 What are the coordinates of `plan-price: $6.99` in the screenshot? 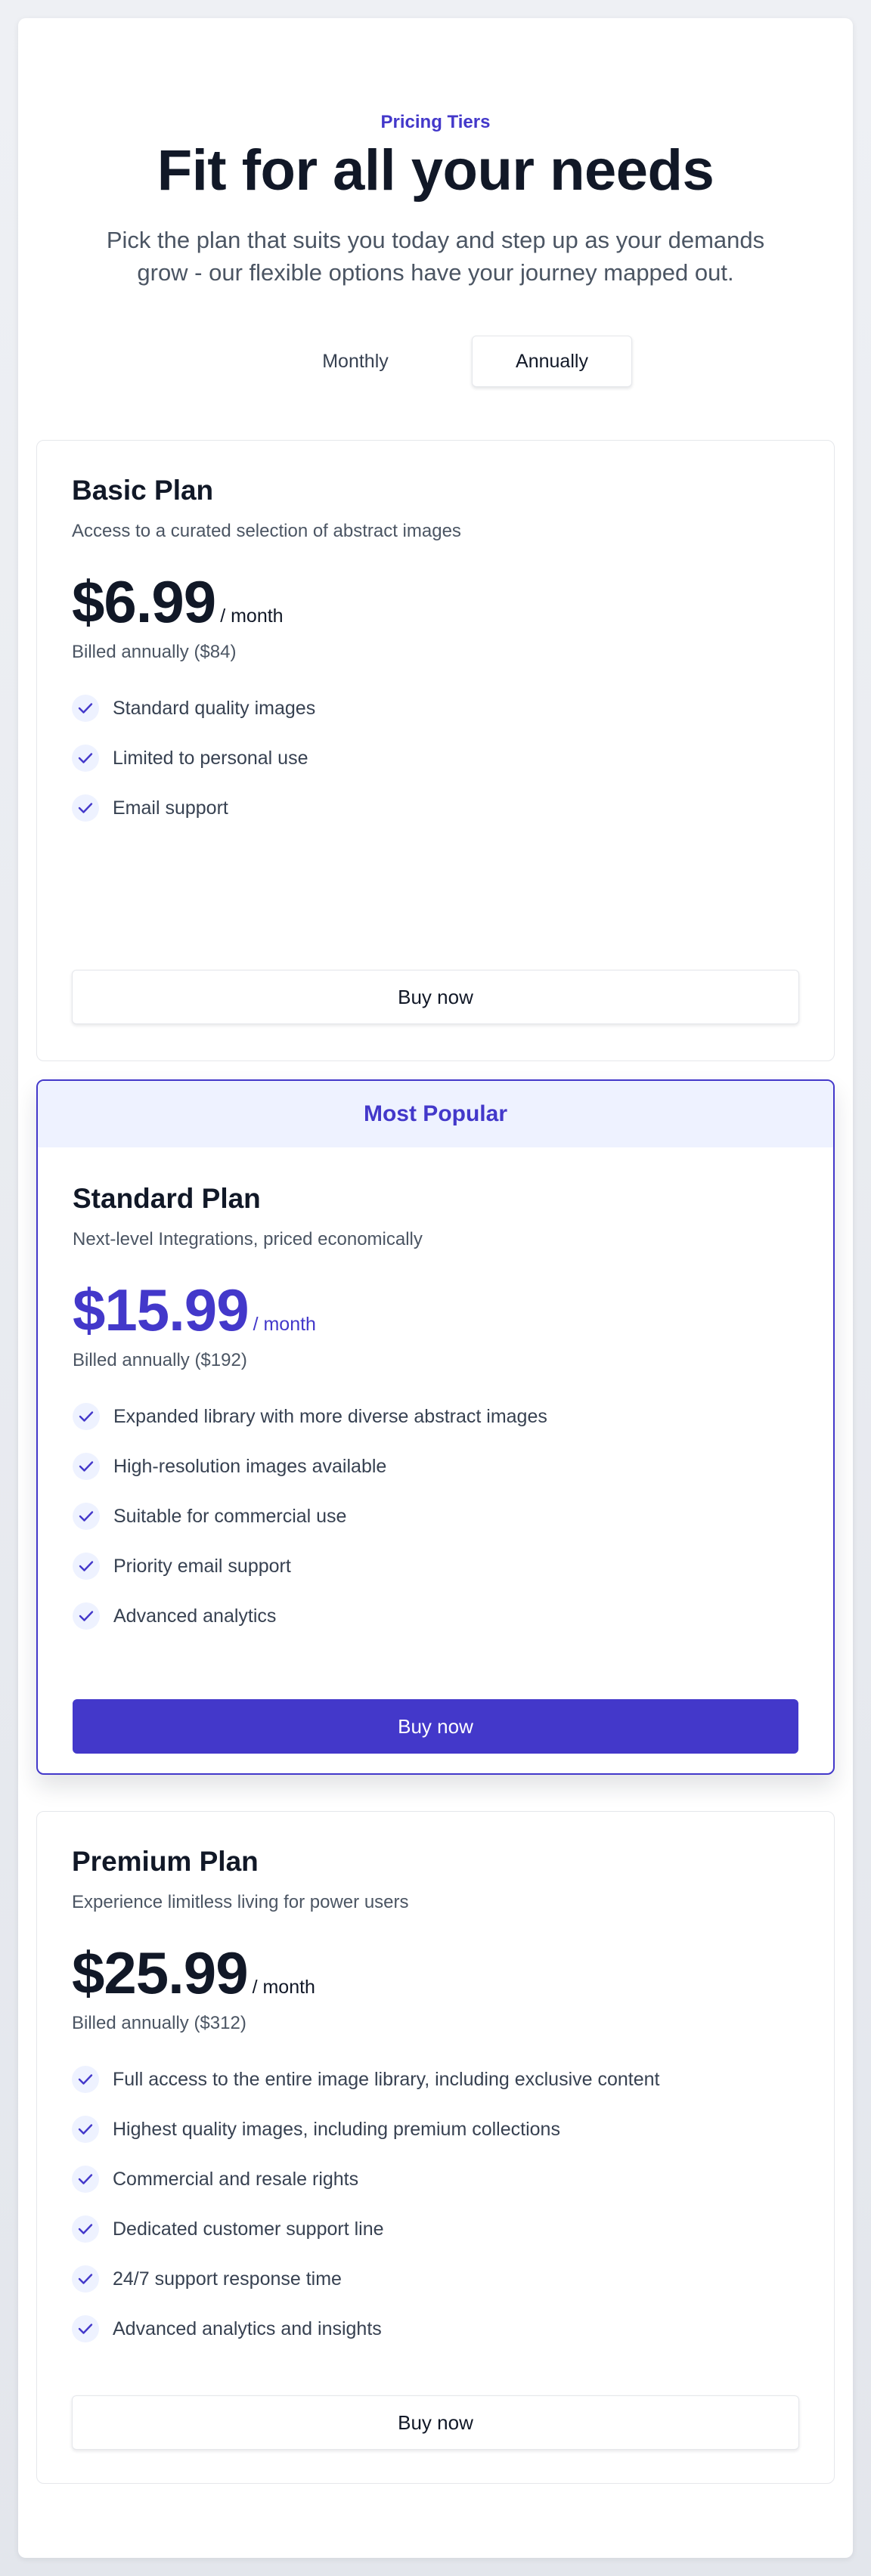 It's located at (144, 601).